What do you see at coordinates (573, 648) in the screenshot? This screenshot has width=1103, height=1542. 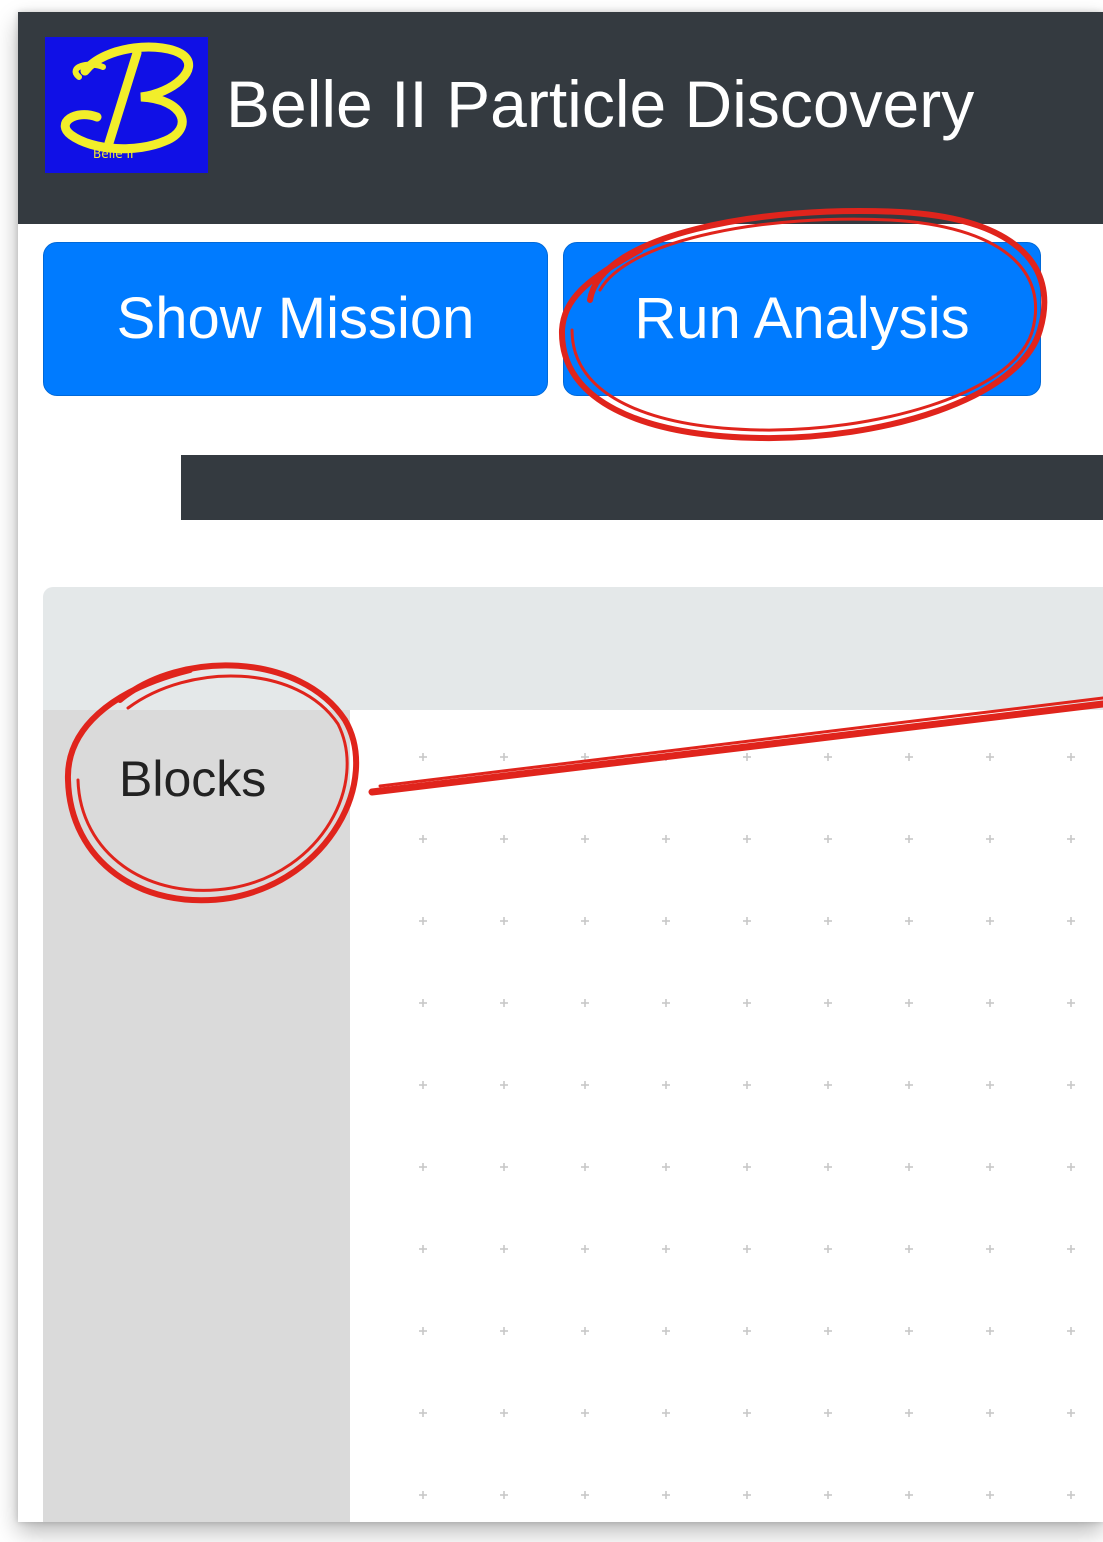 I see `workspace-header` at bounding box center [573, 648].